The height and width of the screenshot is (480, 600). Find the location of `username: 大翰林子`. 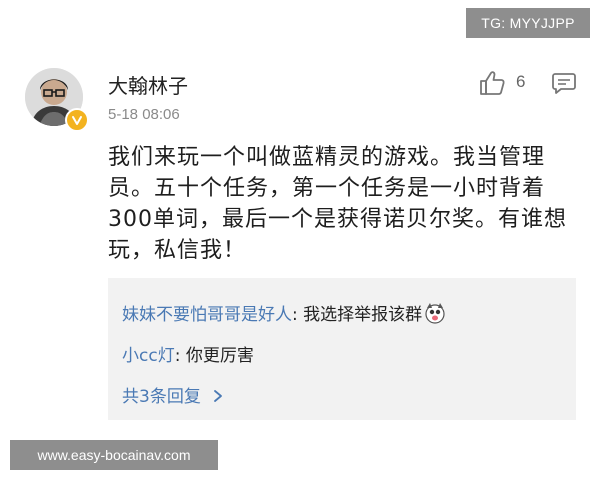

username: 大翰林子 is located at coordinates (148, 84).